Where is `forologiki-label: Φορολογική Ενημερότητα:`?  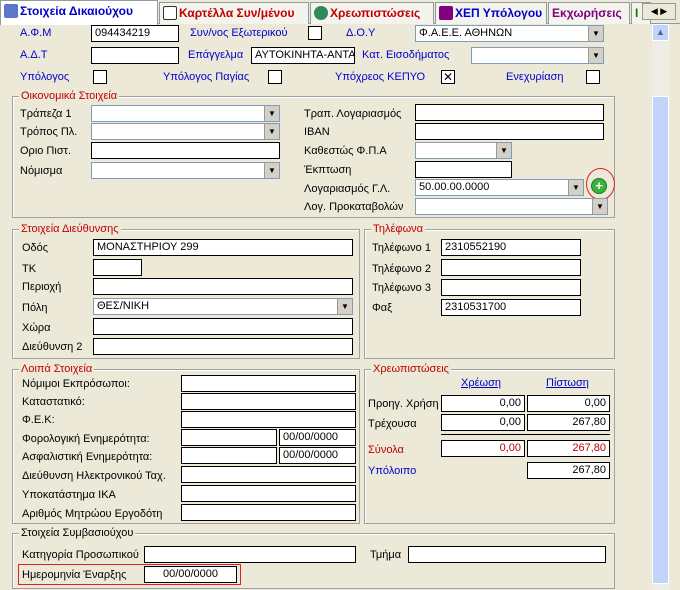
forologiki-label: Φορολογική Ενημερότητα: is located at coordinates (86, 439).